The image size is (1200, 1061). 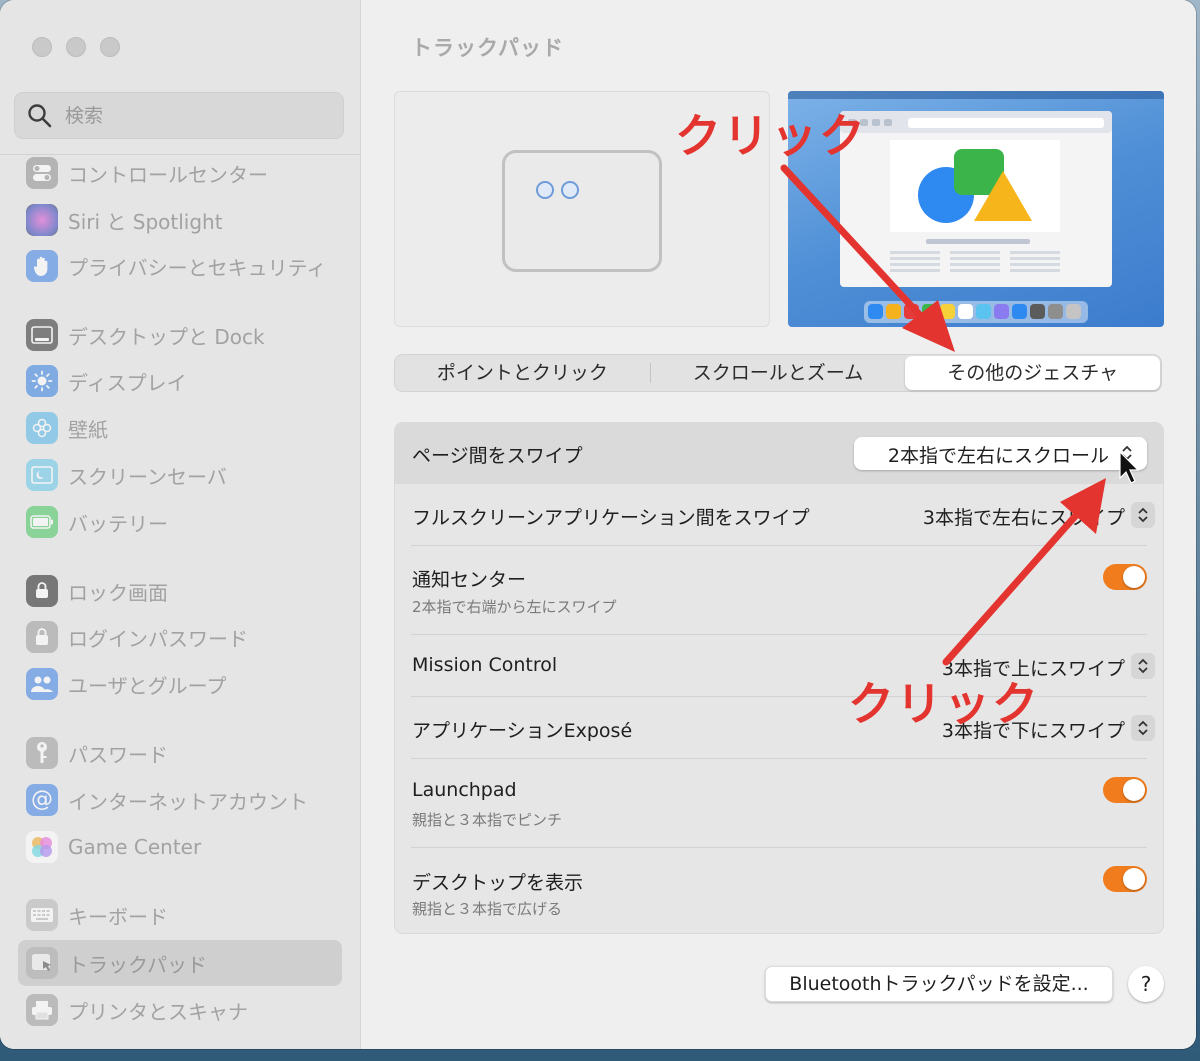 What do you see at coordinates (180, 753) in the screenshot?
I see `sidebar-item-passwords: パスワード` at bounding box center [180, 753].